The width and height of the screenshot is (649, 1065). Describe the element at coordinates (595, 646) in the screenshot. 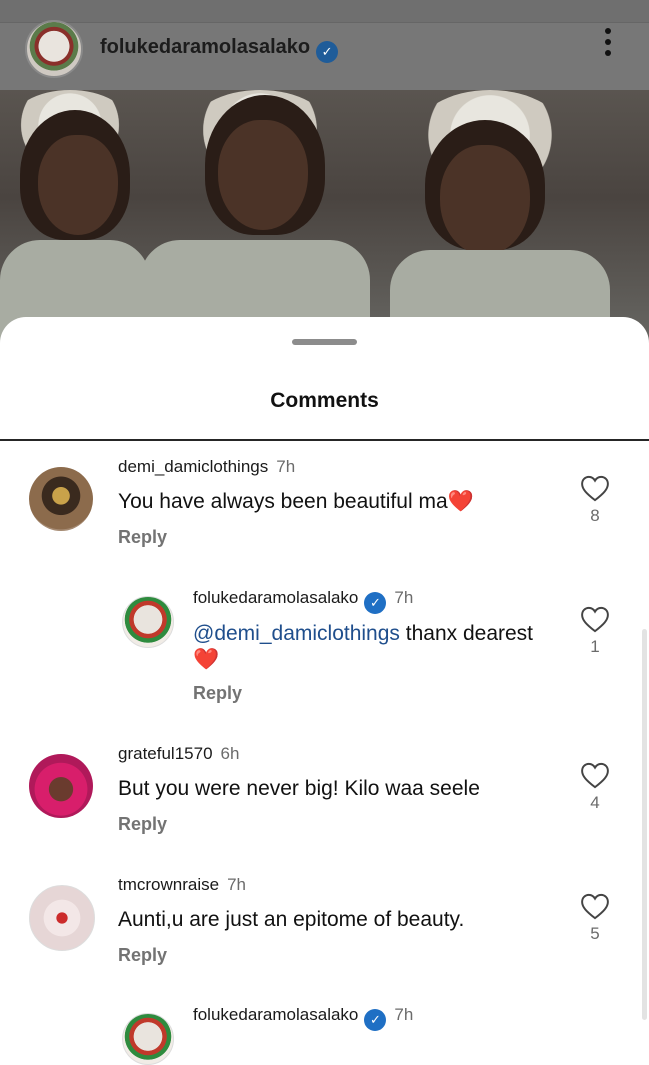

I see `like-count: 1` at that location.